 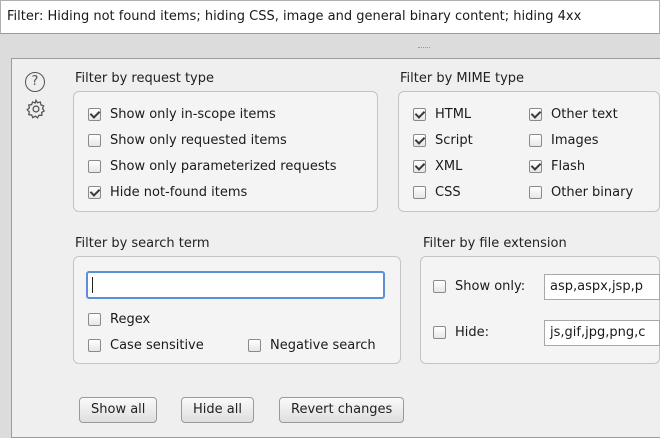 What do you see at coordinates (448, 192) in the screenshot?
I see `checkbox-label: CSS` at bounding box center [448, 192].